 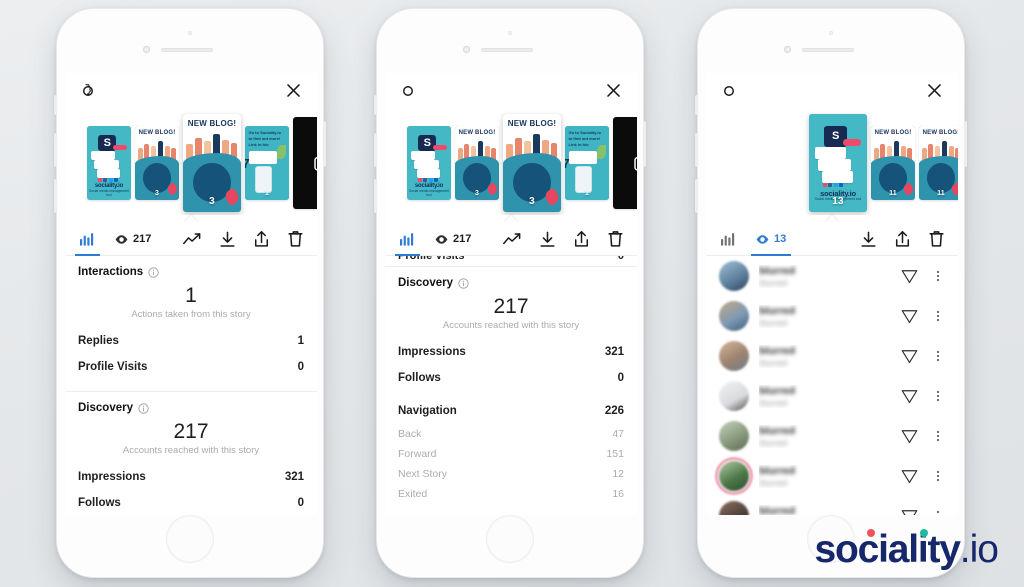 I want to click on story-view-count: 13, so click(x=838, y=201).